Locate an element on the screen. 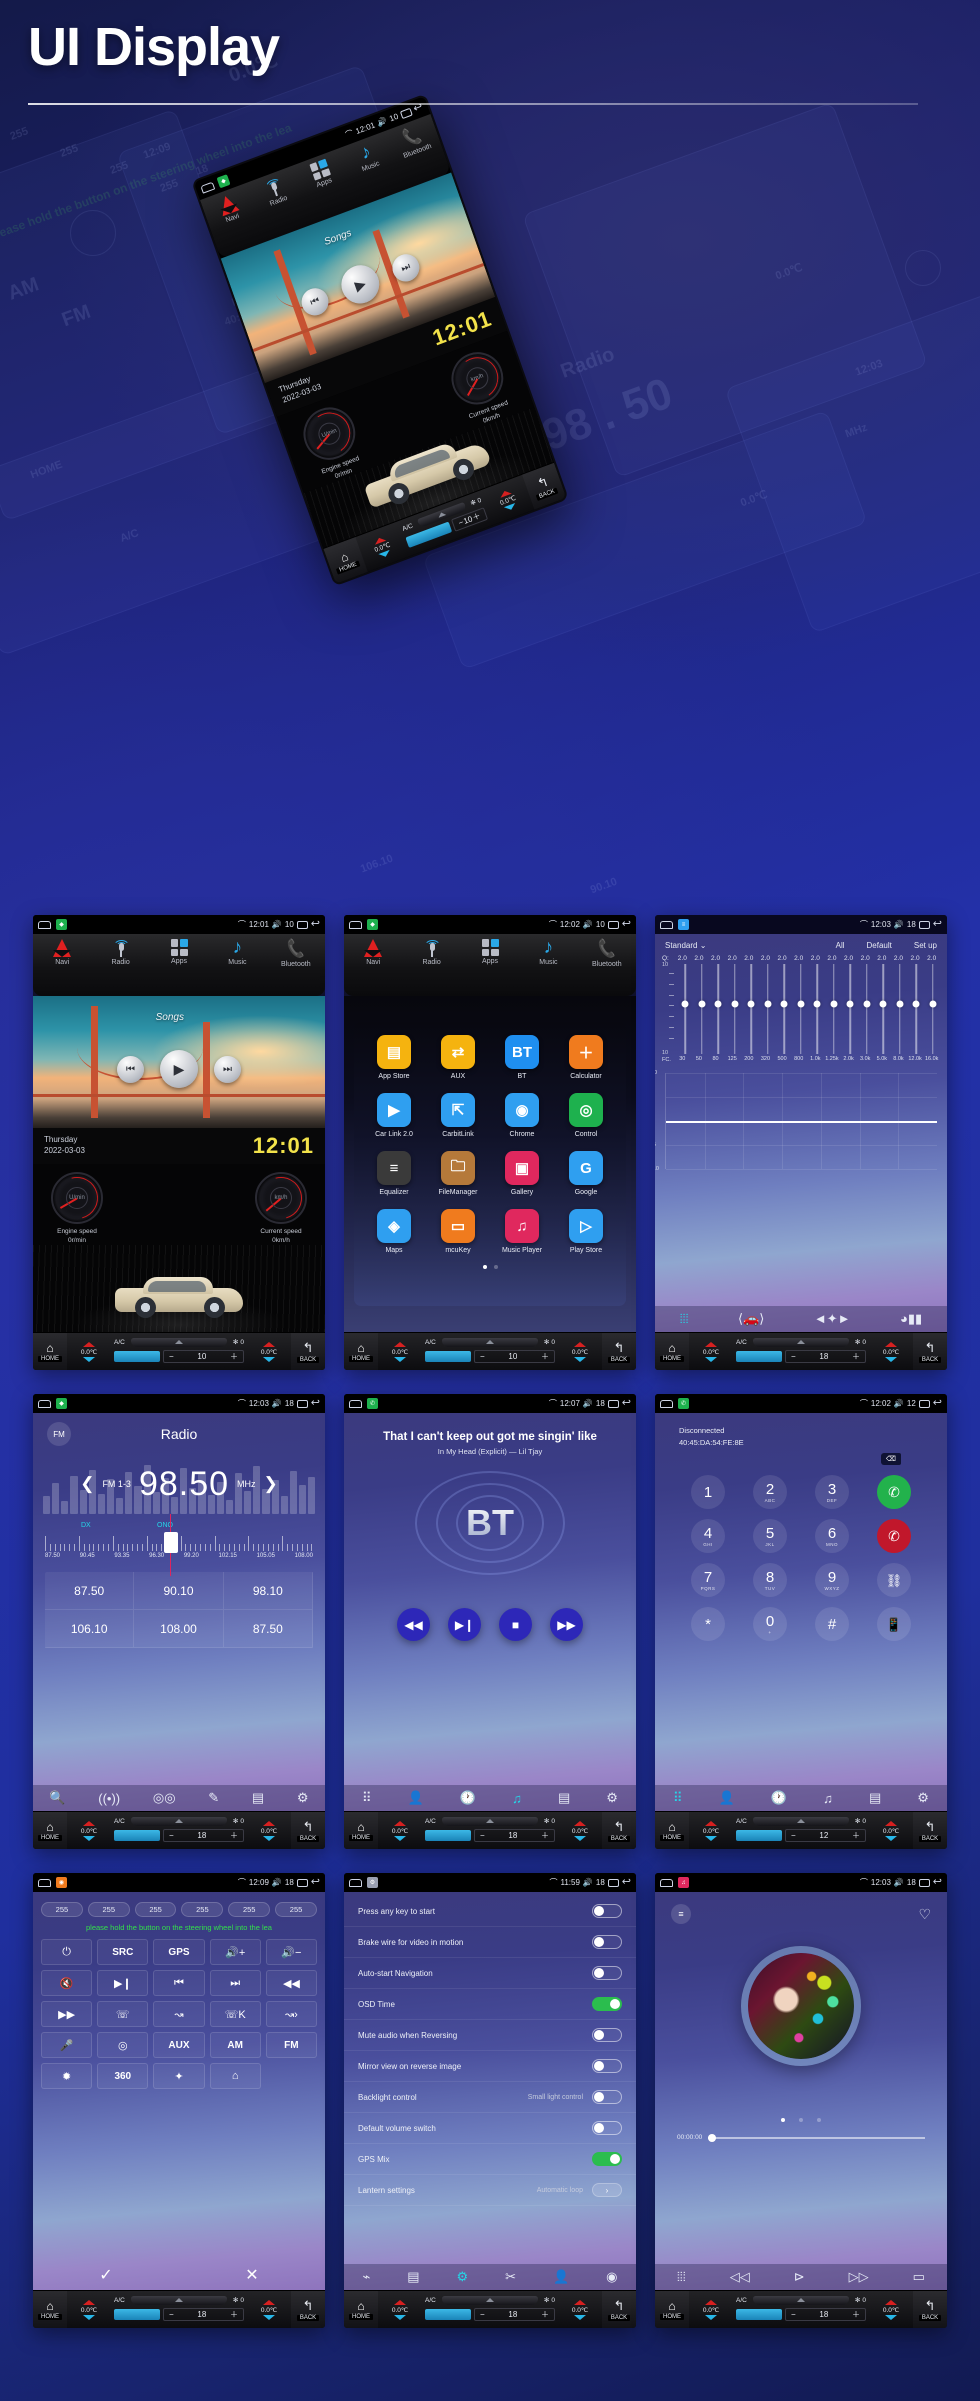  dial-key-#: # is located at coordinates (832, 1624).